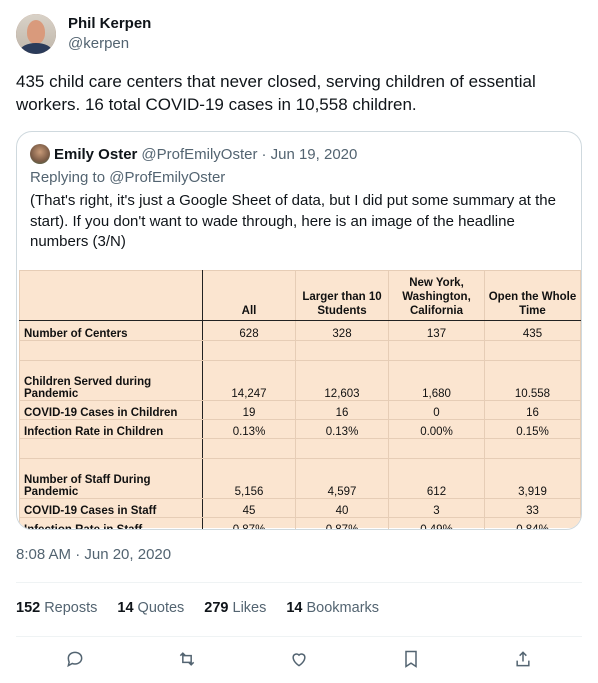  Describe the element at coordinates (96, 154) in the screenshot. I see `quoted-display-name: Emily Oster` at that location.